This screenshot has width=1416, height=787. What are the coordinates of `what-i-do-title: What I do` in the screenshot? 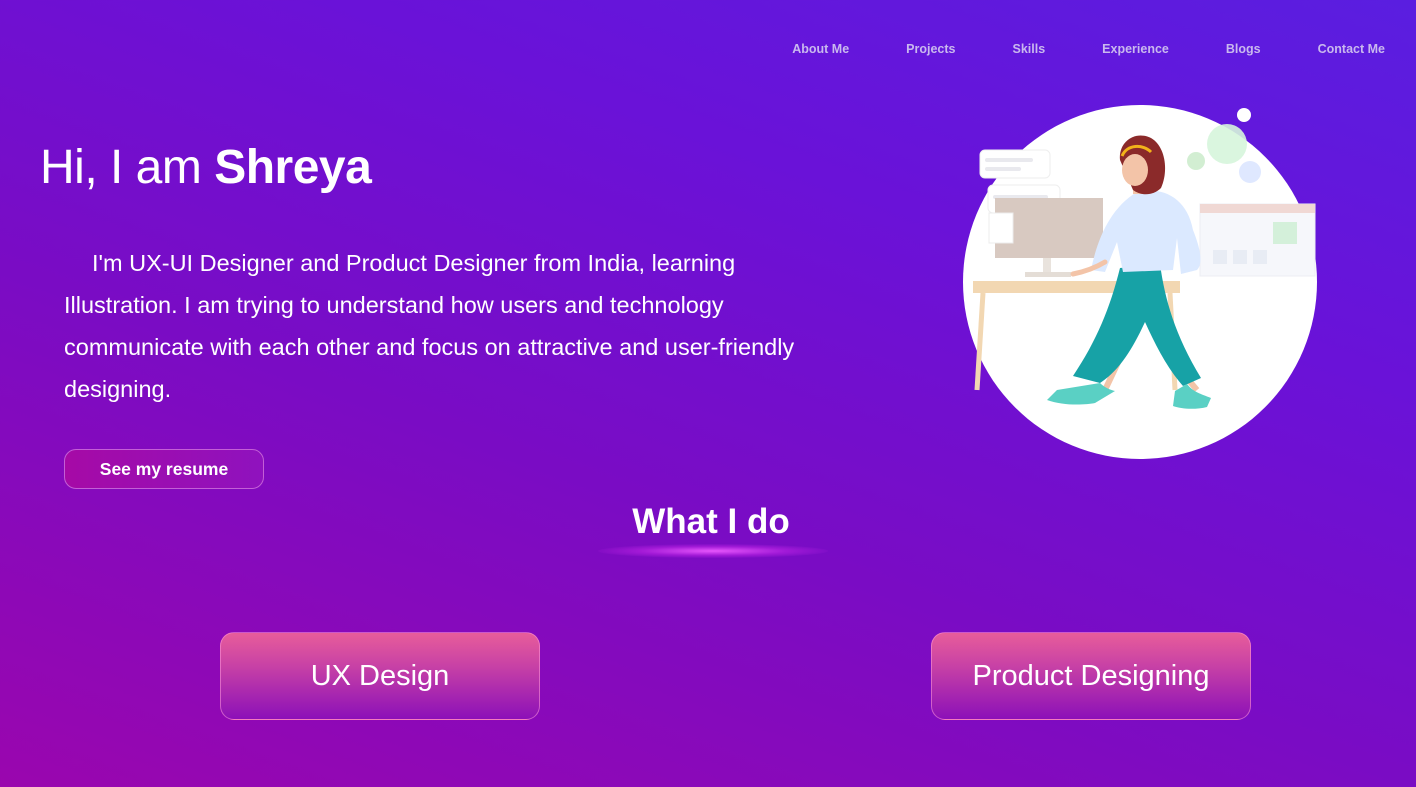 It's located at (711, 521).